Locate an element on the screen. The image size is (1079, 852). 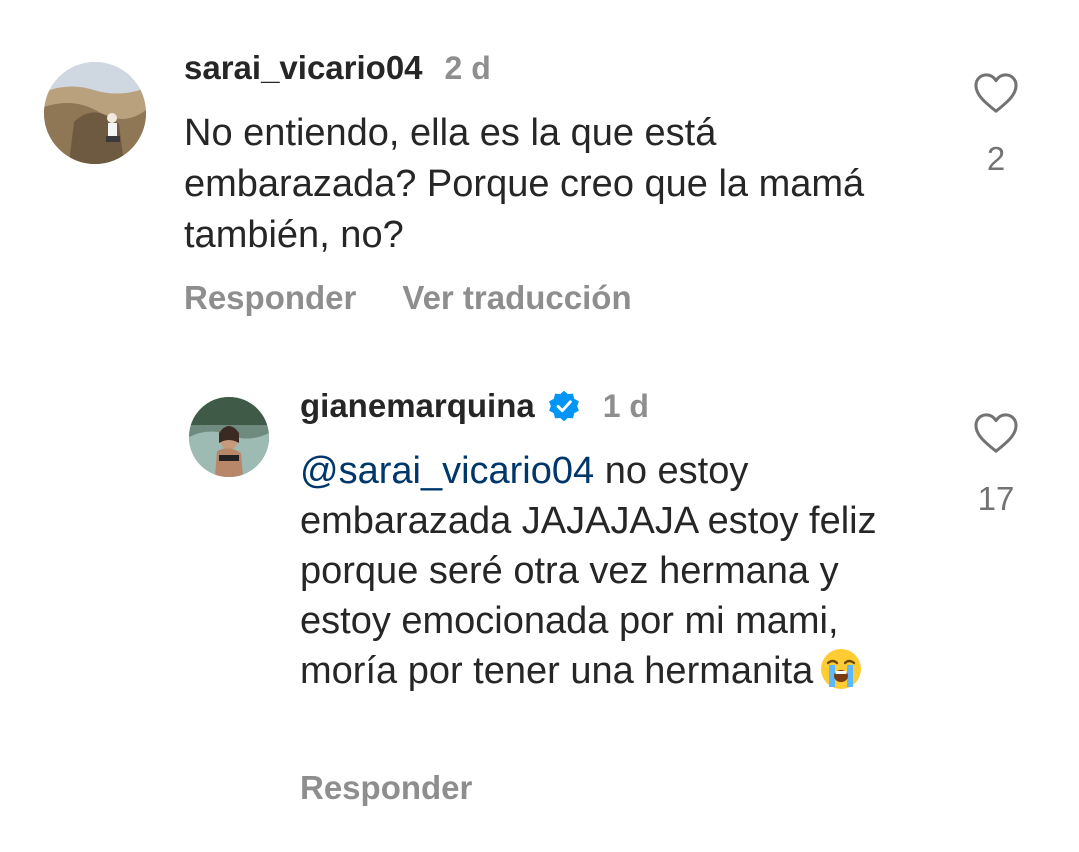
translate-button: Ver traducción is located at coordinates (516, 298).